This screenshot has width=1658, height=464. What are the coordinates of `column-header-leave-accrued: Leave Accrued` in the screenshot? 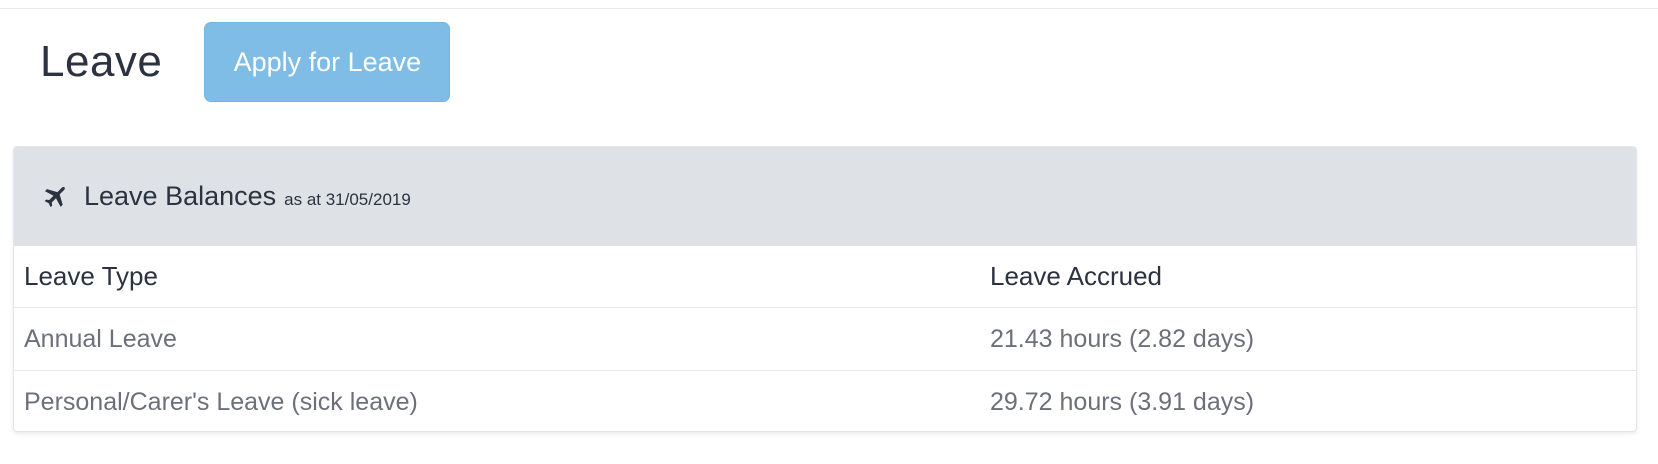 It's located at (1076, 276).